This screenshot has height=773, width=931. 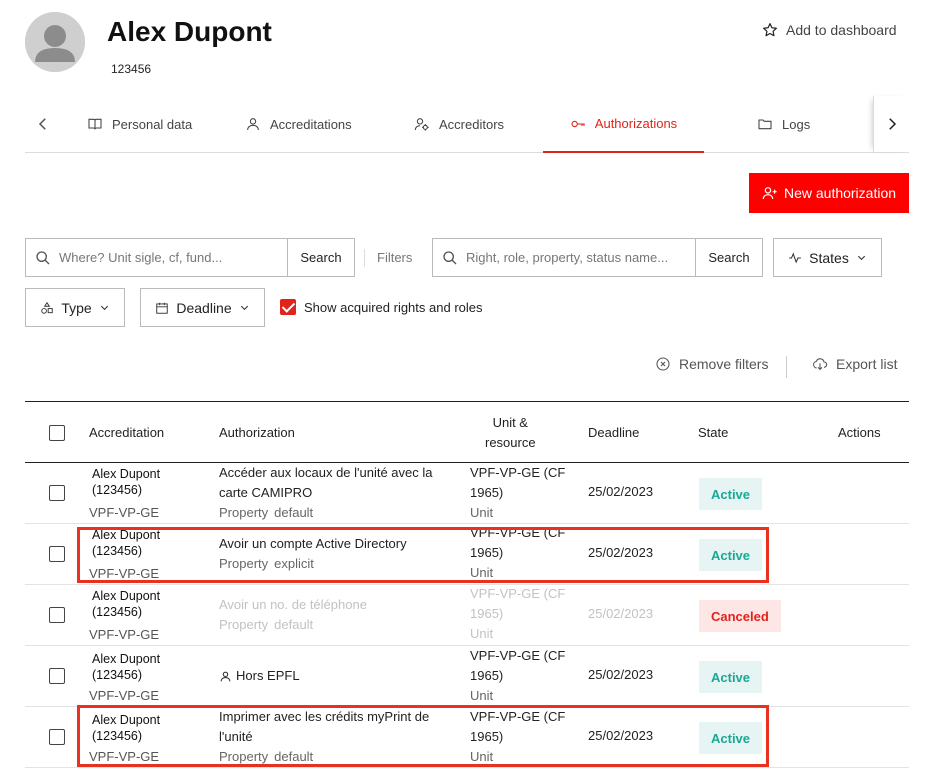 I want to click on show-acquired-label: Show acquired rights and roles, so click(x=393, y=307).